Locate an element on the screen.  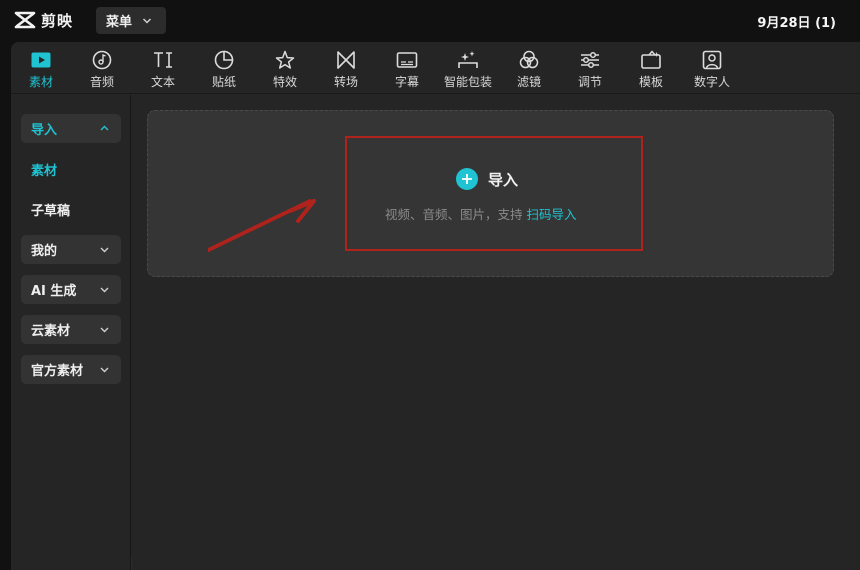
sidebar-item-label: 素材 is located at coordinates (44, 171).